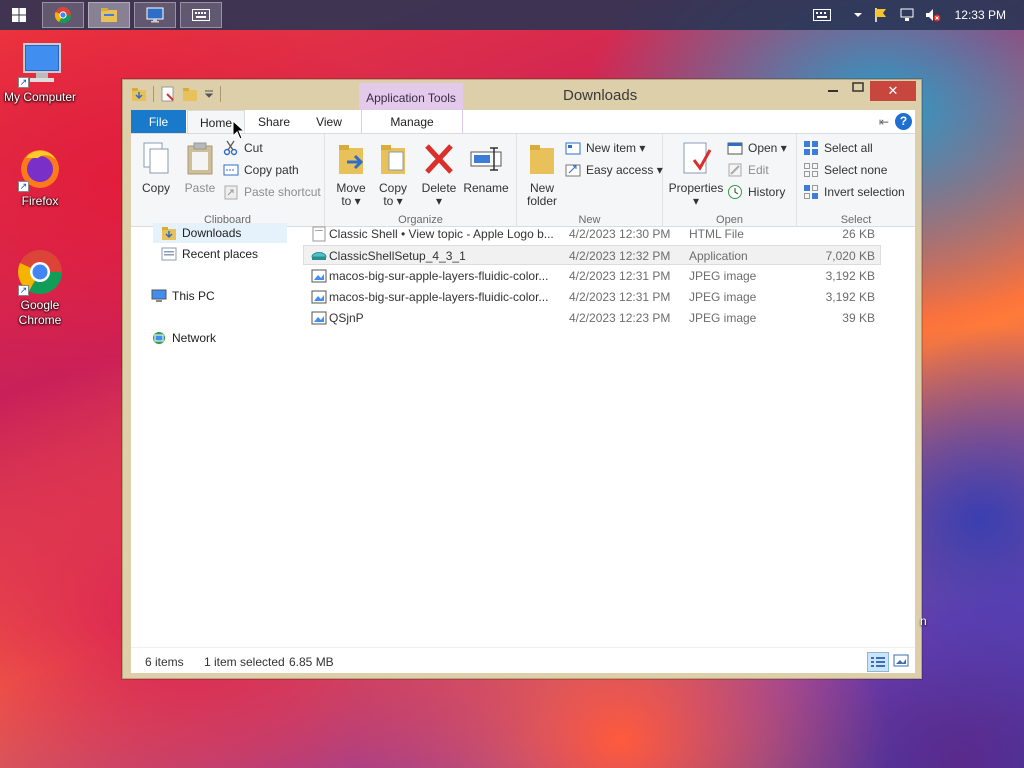 The image size is (1024, 768). Describe the element at coordinates (158, 122) in the screenshot. I see `tab-file: File` at that location.